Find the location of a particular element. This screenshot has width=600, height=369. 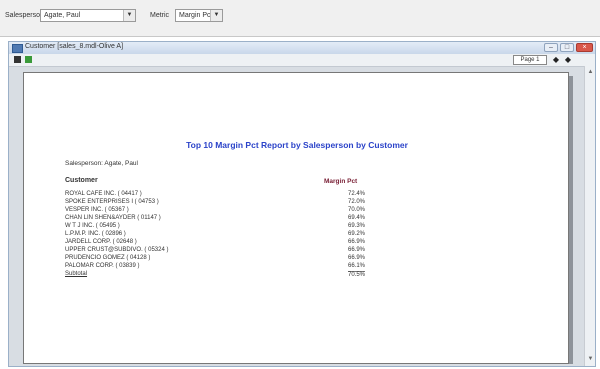

customer-cell: W T J INC. ( 05495 ) is located at coordinates (92, 226).